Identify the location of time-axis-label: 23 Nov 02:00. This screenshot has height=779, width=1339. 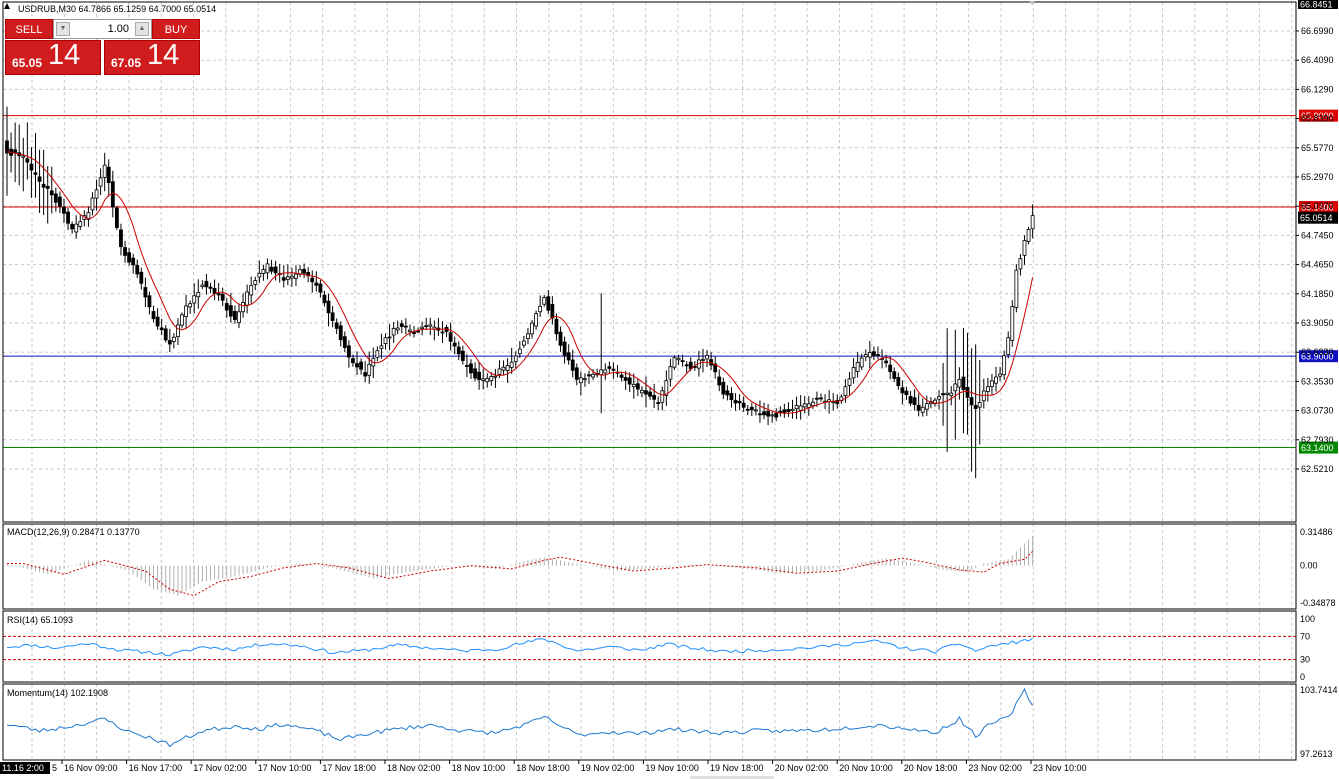
(995, 768).